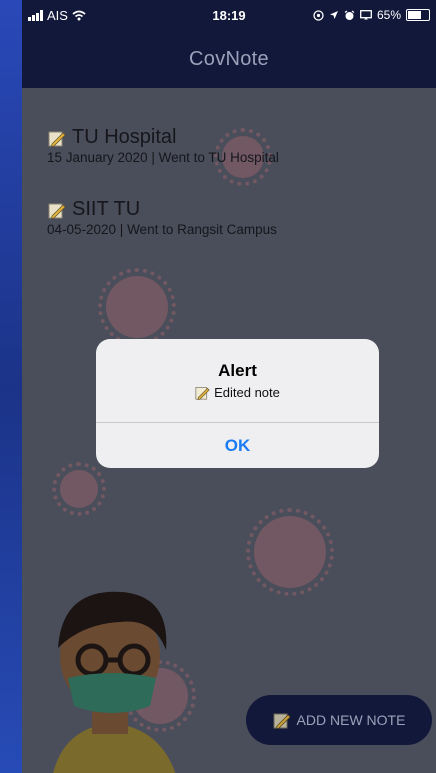  What do you see at coordinates (351, 720) in the screenshot?
I see `add-new-note-label: ADD NEW NOTE` at bounding box center [351, 720].